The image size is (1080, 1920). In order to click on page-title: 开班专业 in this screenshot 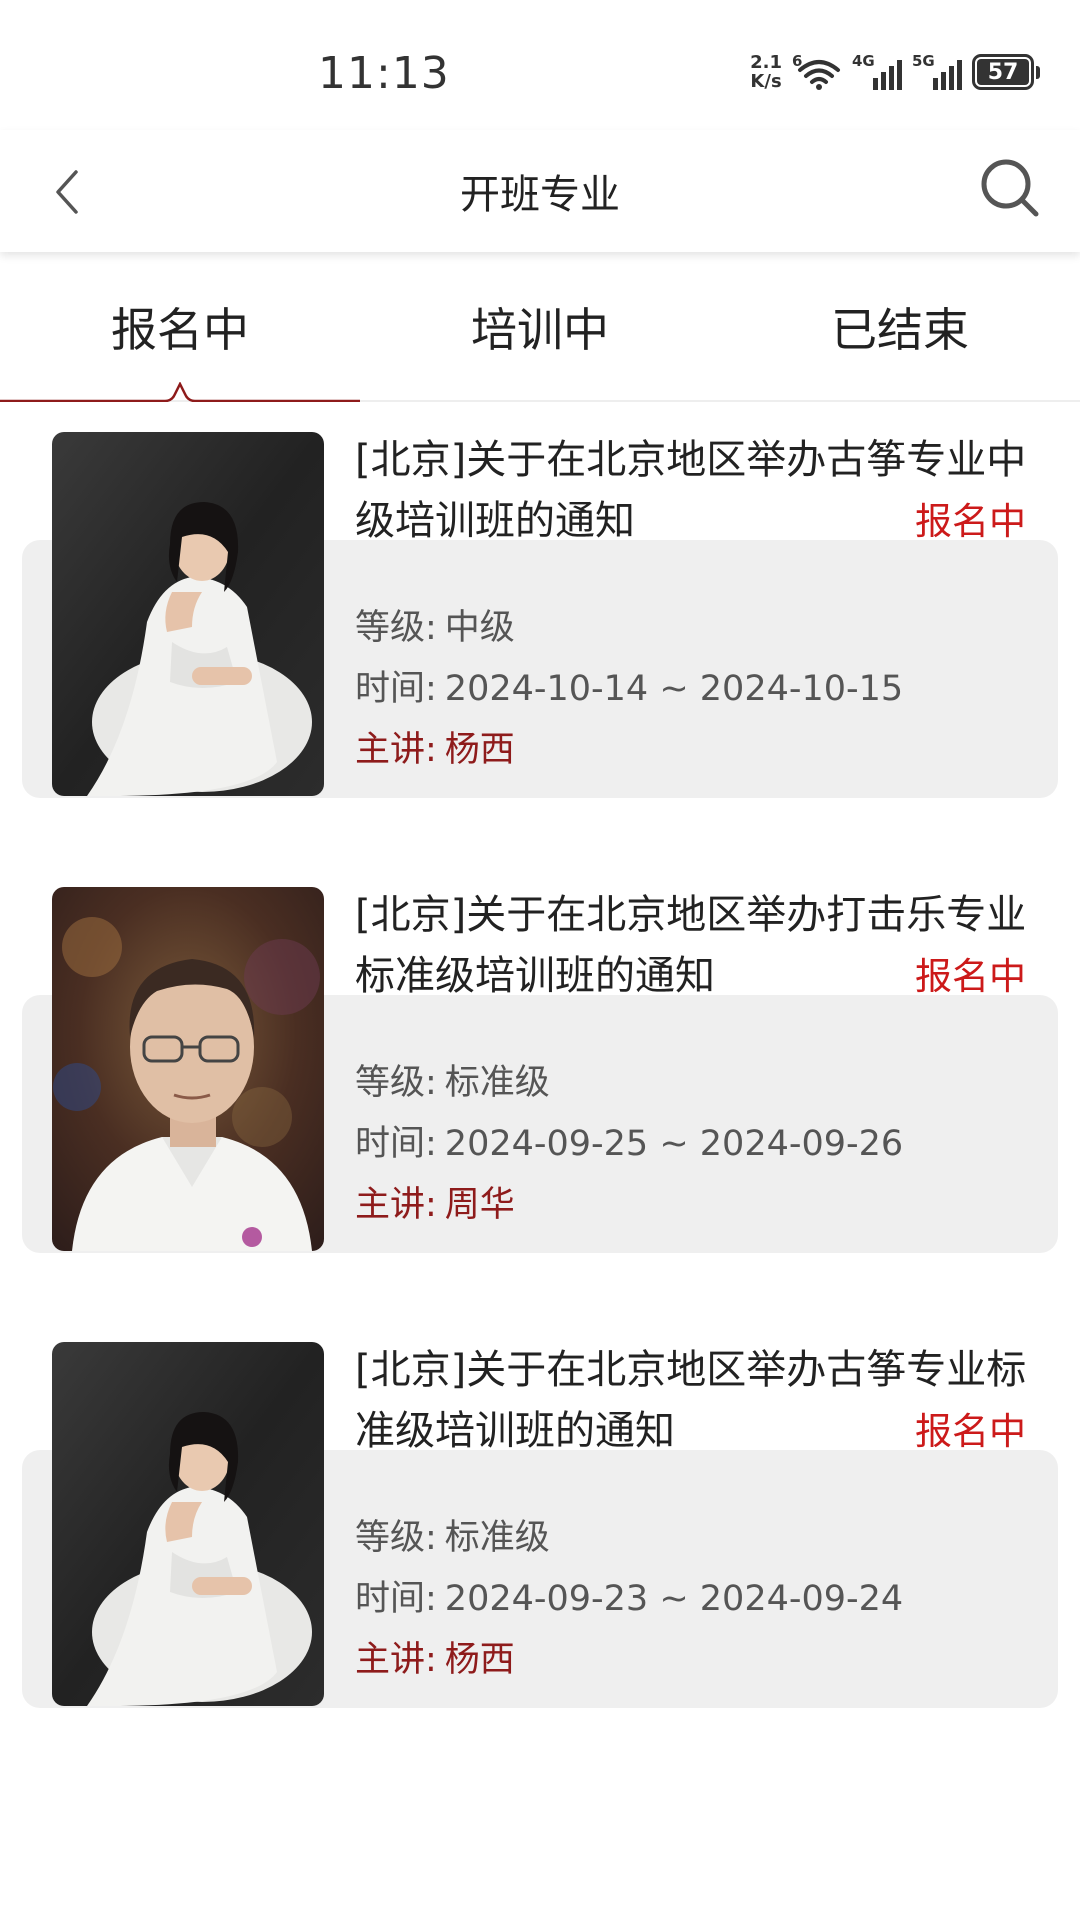, I will do `click(540, 195)`.